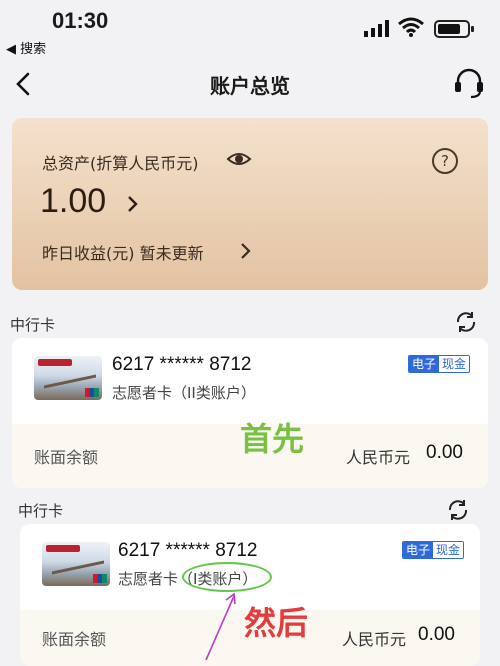  I want to click on total-assets-label: 总资产(折算人民币元), so click(120, 163).